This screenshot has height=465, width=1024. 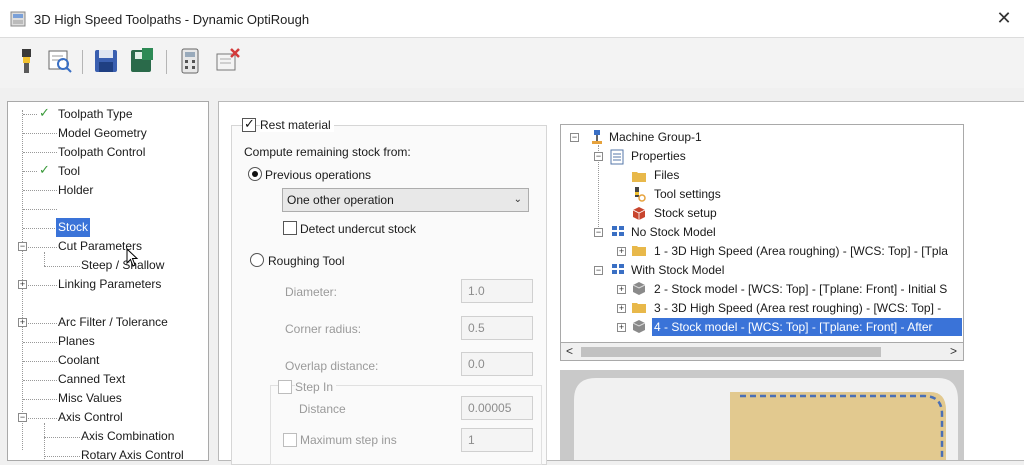 I want to click on operation-select: One other operation ⌄, so click(x=405, y=200).